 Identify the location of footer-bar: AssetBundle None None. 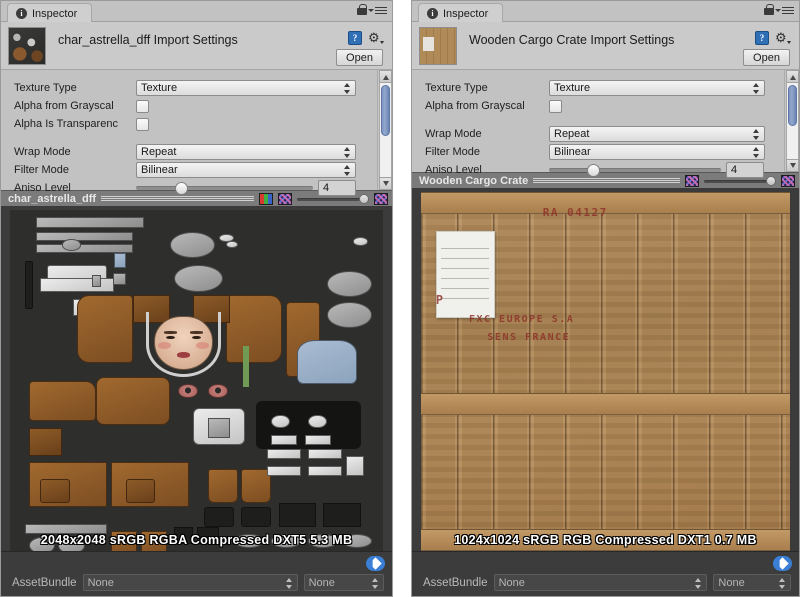
(196, 573).